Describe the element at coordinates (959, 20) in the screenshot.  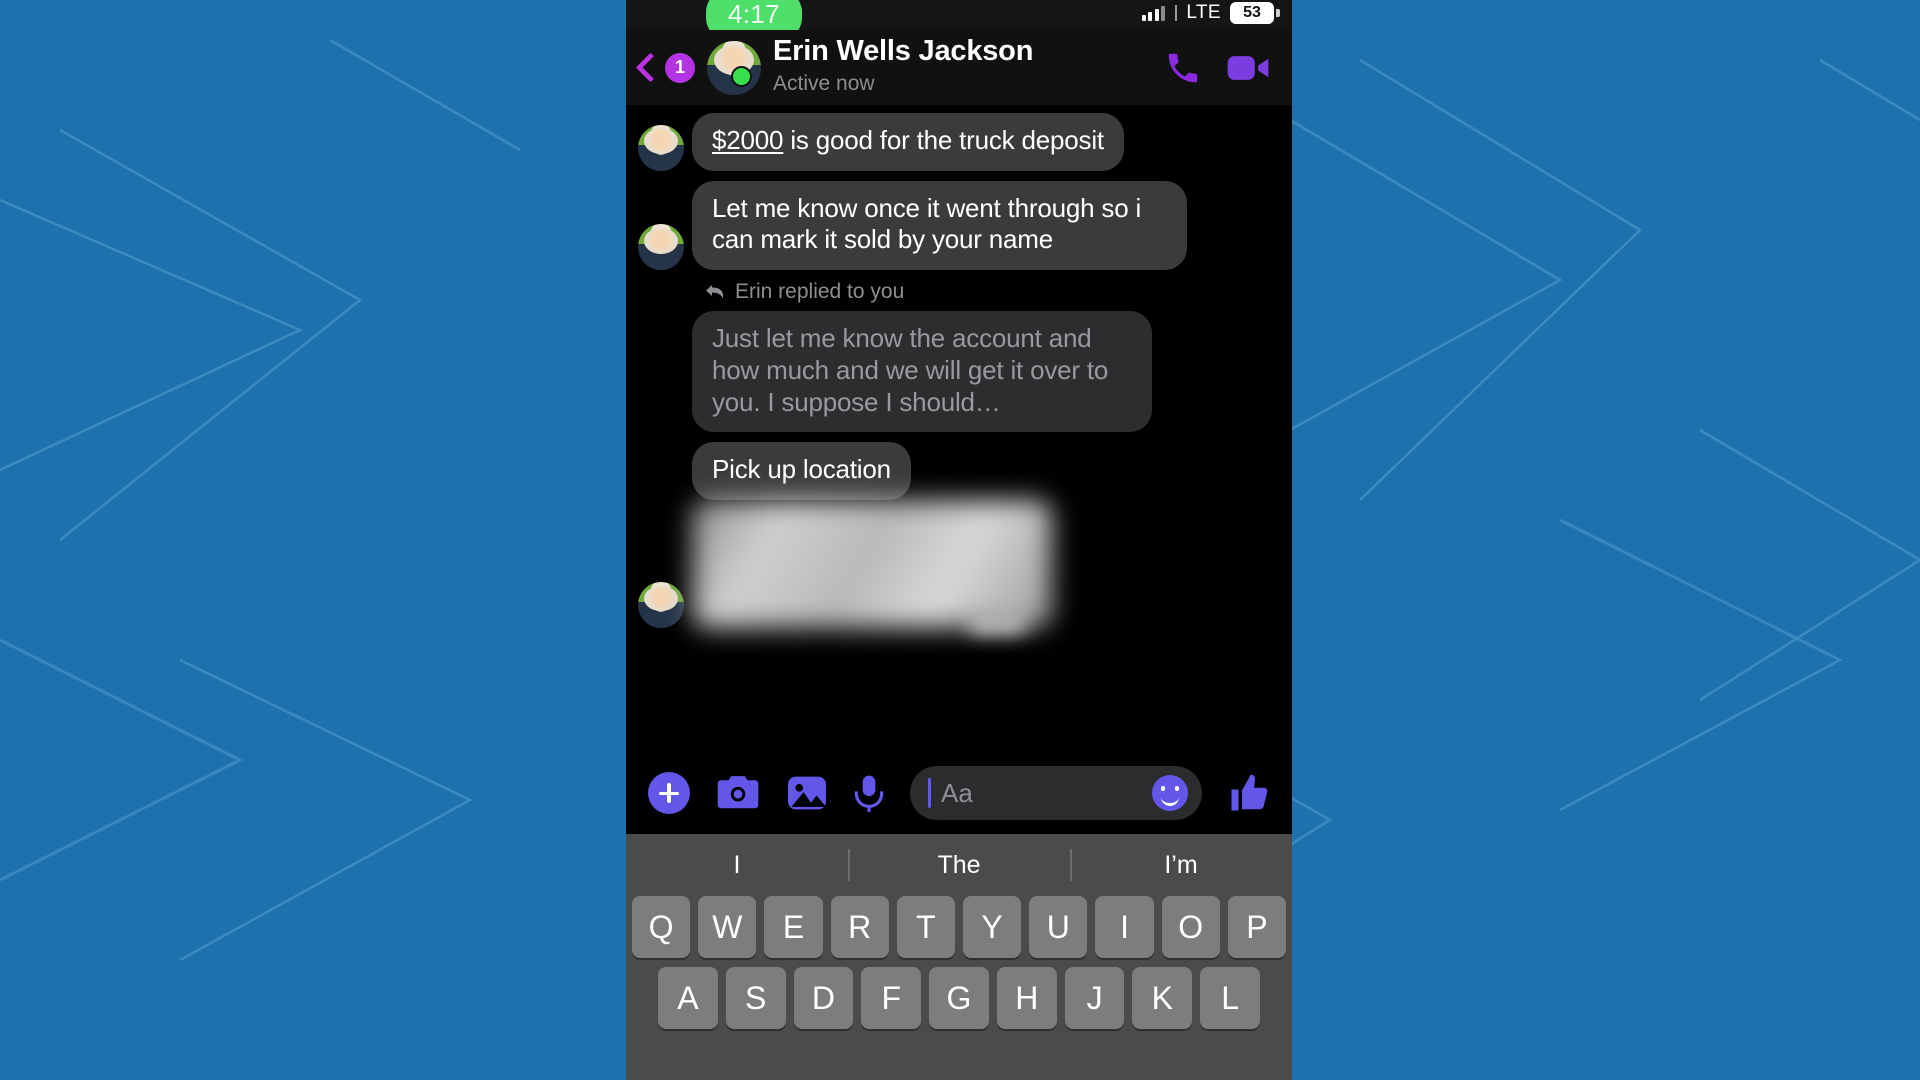
I see `status-bar: 4:17 LTE 53` at that location.